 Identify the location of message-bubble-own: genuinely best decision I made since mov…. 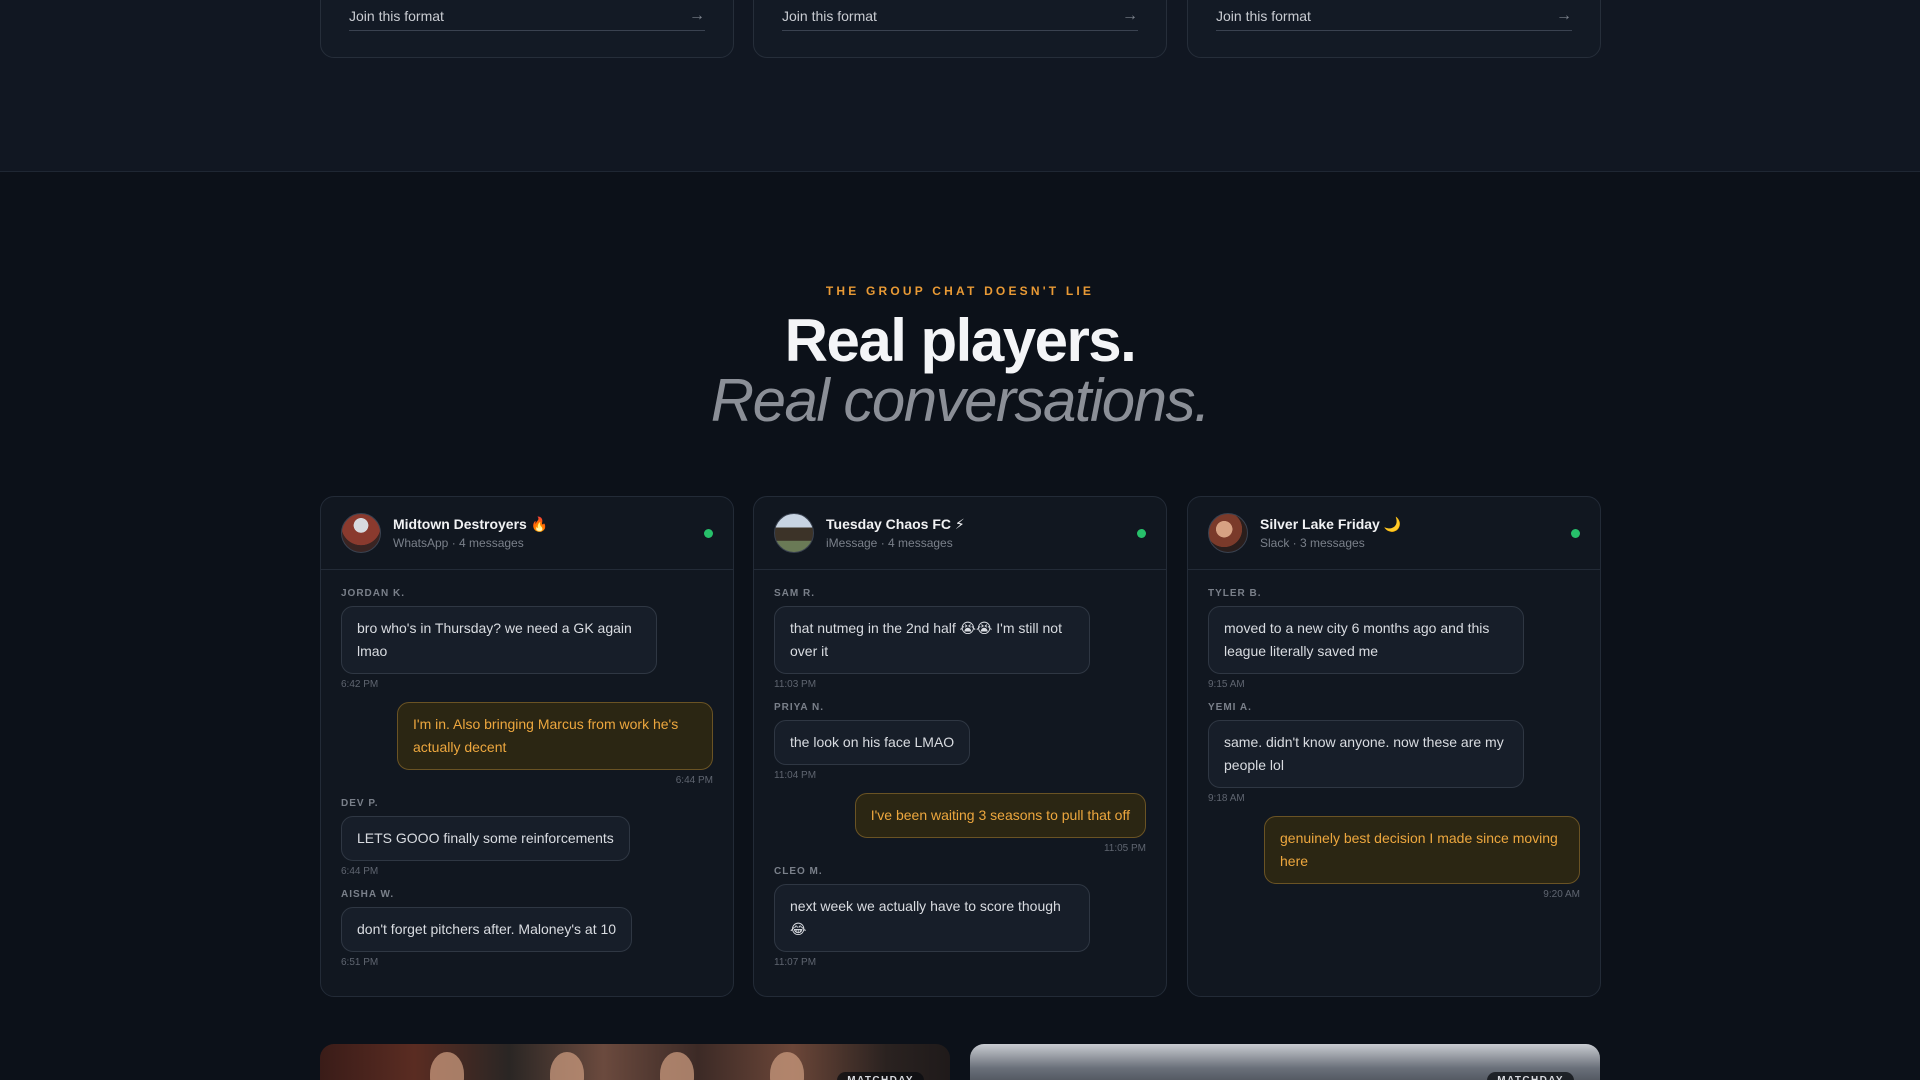
(1422, 850).